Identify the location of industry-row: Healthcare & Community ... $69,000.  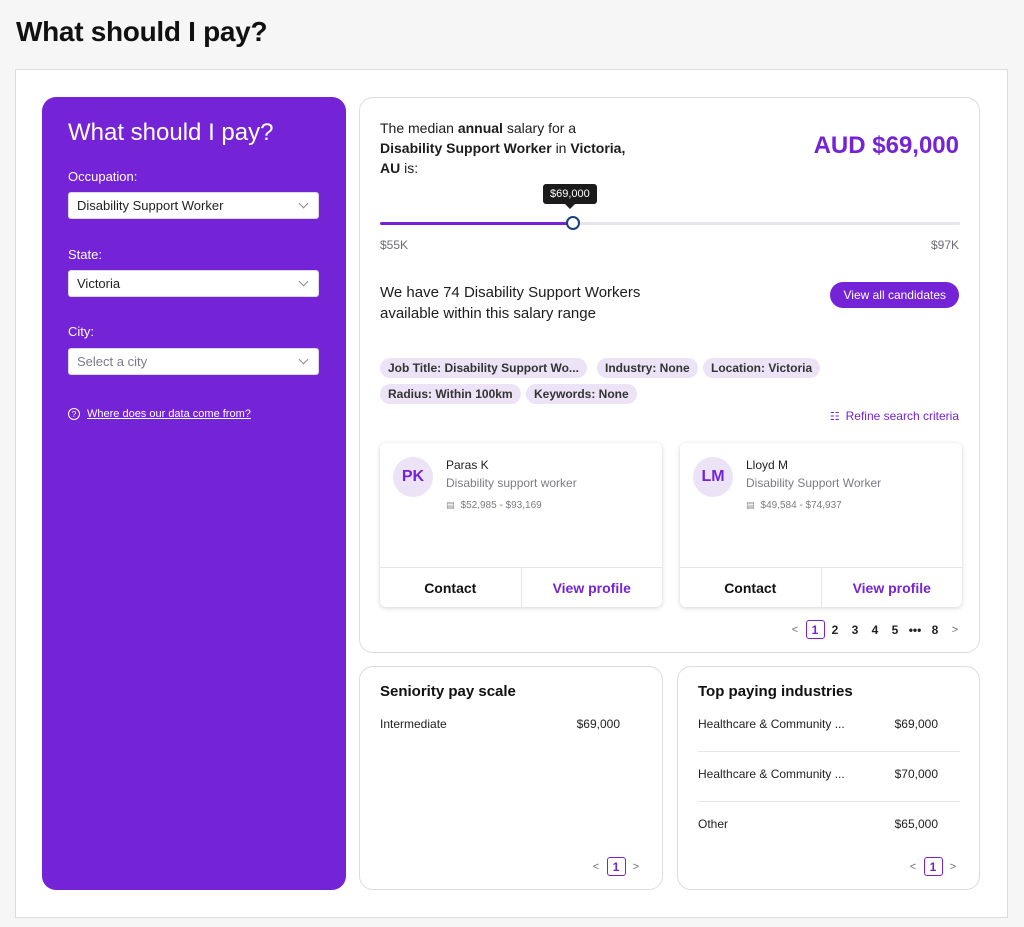
(818, 724).